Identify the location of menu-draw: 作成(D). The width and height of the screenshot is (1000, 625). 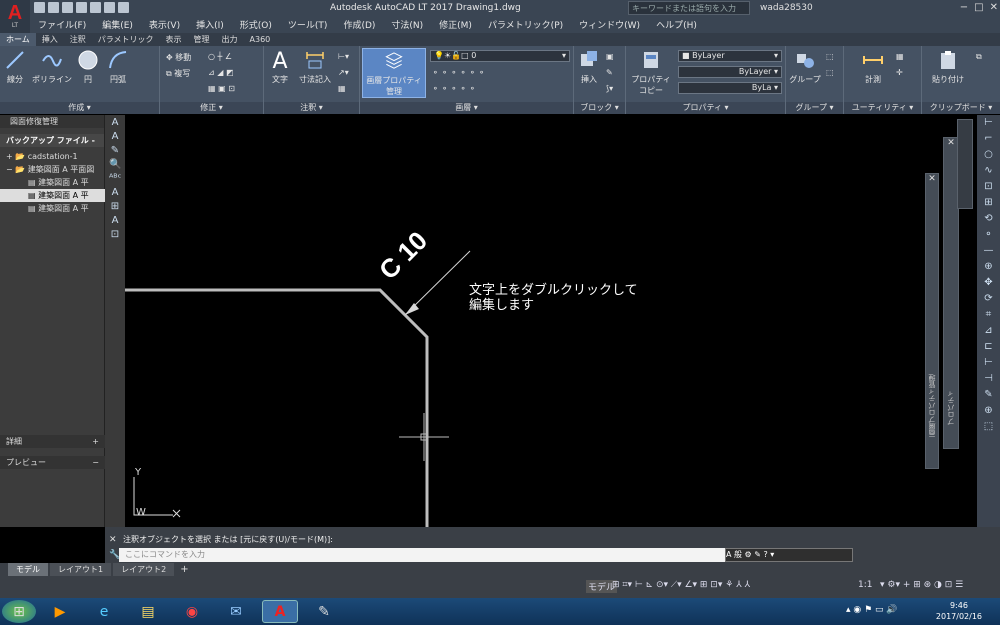
(359, 25).